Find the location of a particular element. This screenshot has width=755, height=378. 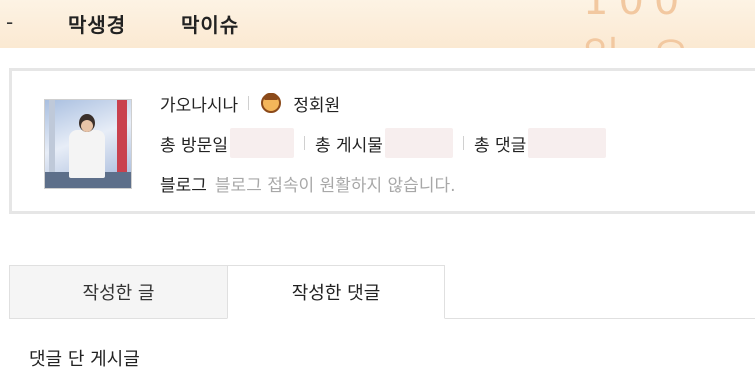

tab-written-posts: 작성한 글 is located at coordinates (118, 292).